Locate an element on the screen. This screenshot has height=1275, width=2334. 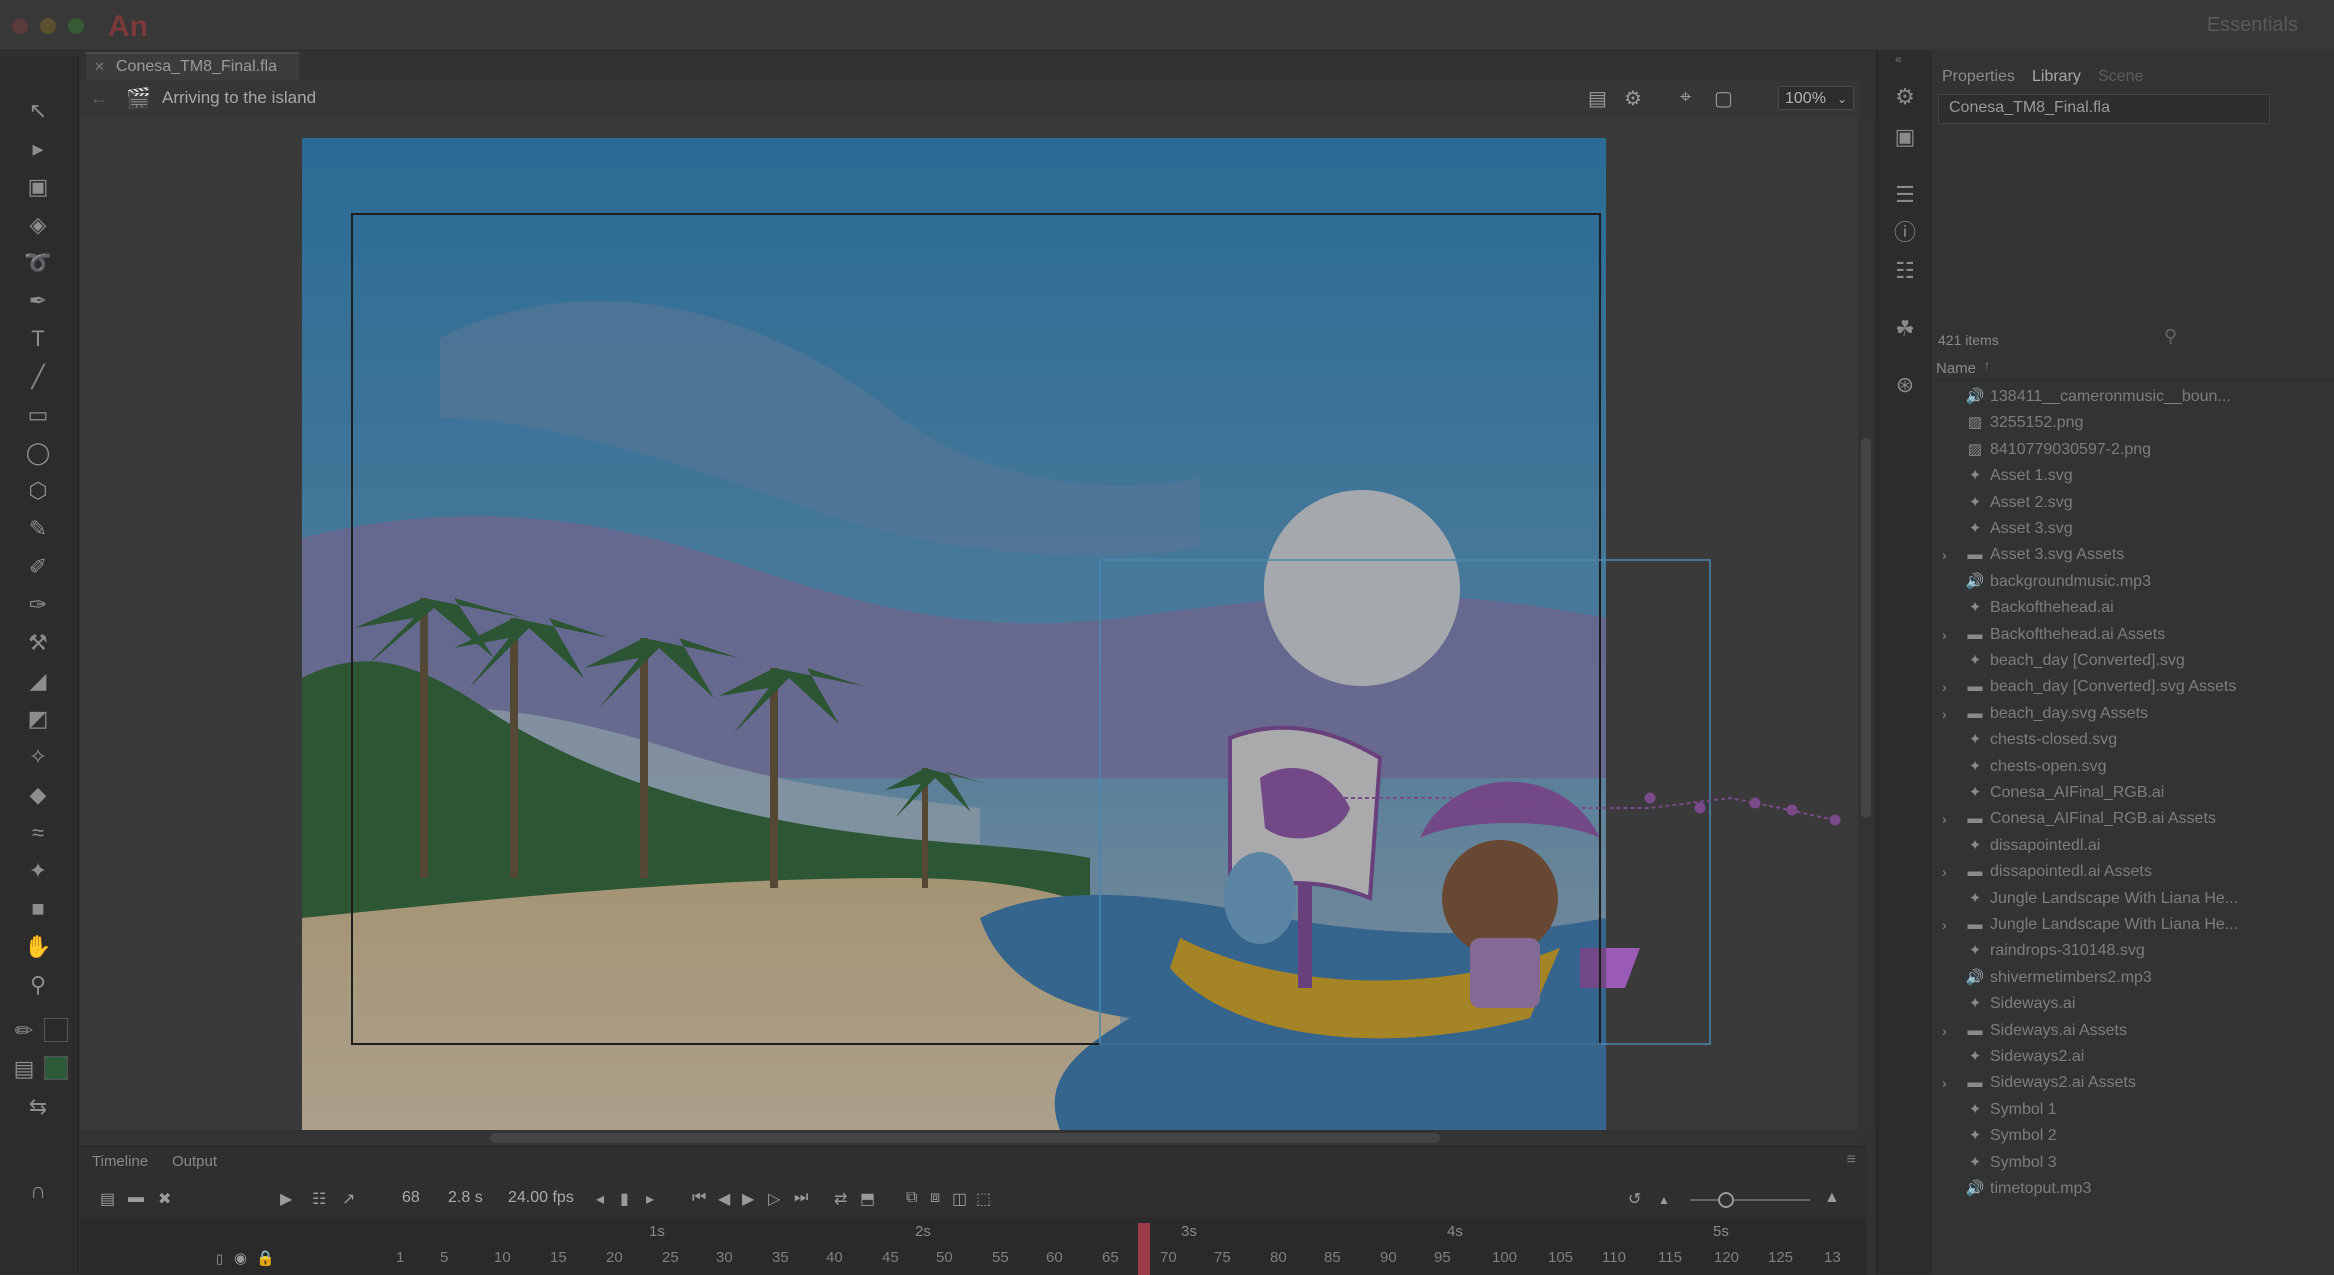
horizontal-scrollbar is located at coordinates (970, 1138).